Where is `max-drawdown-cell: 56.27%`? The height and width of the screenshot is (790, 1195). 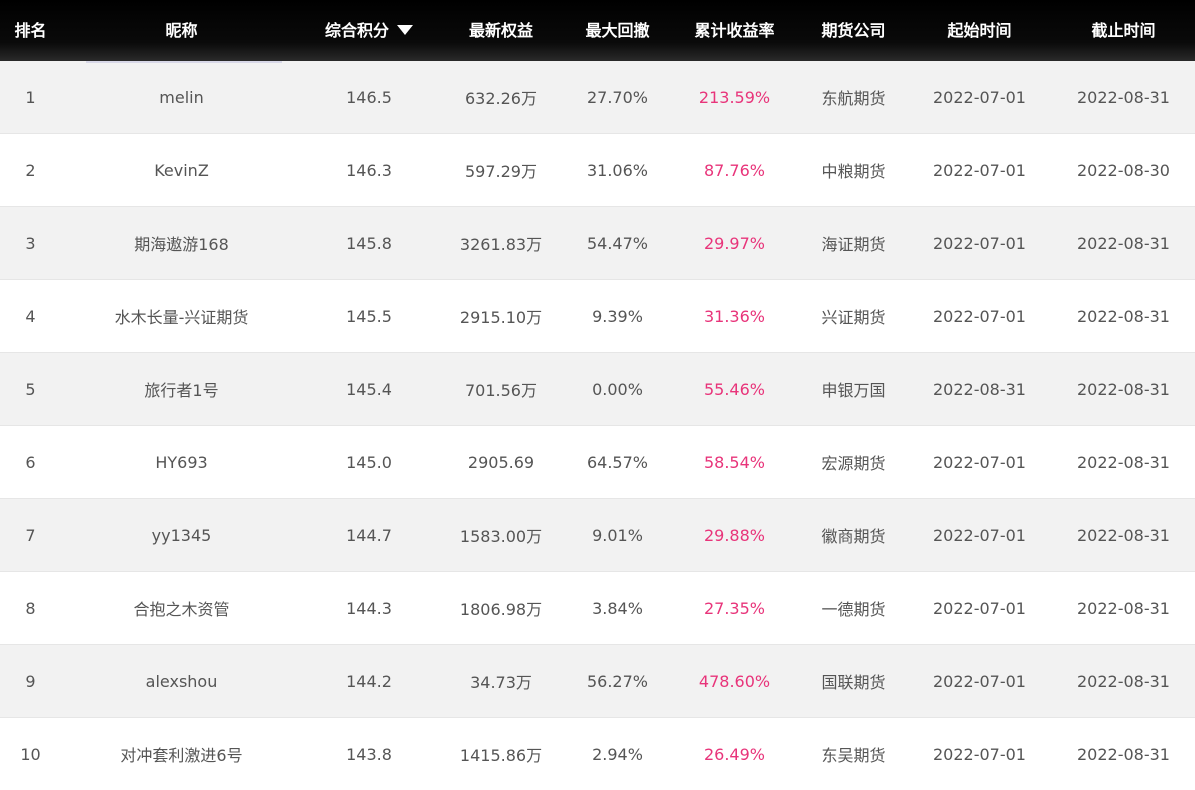
max-drawdown-cell: 56.27% is located at coordinates (617, 681).